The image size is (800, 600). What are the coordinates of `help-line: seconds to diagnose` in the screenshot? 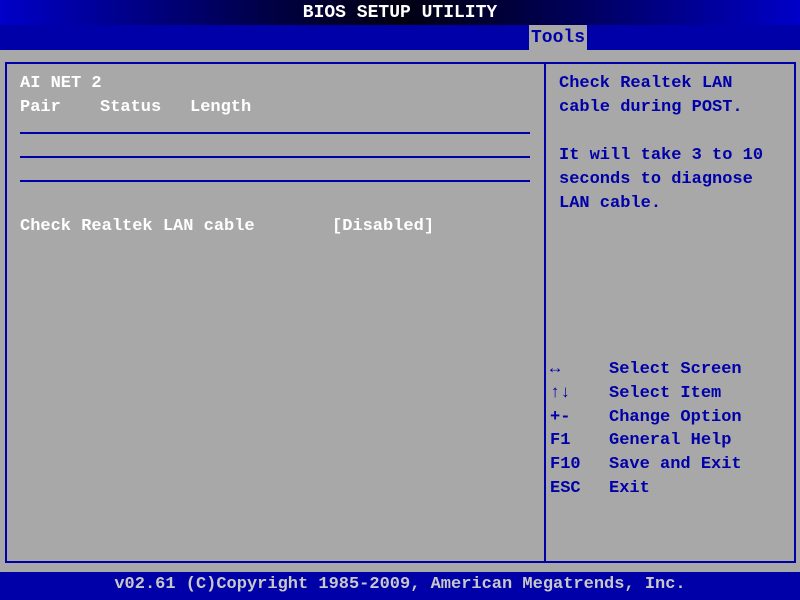 It's located at (656, 179).